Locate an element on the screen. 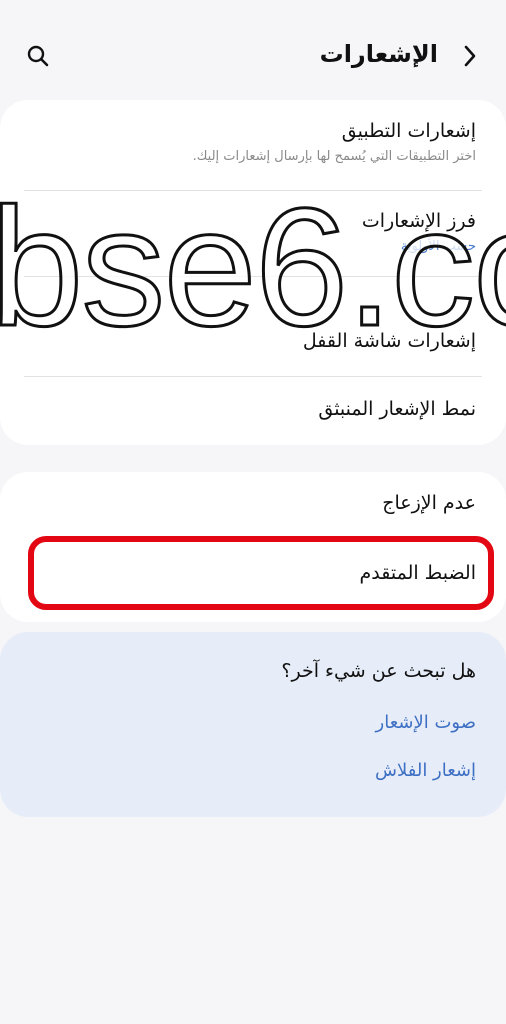 This screenshot has height=1024, width=506. back-button is located at coordinates (470, 58).